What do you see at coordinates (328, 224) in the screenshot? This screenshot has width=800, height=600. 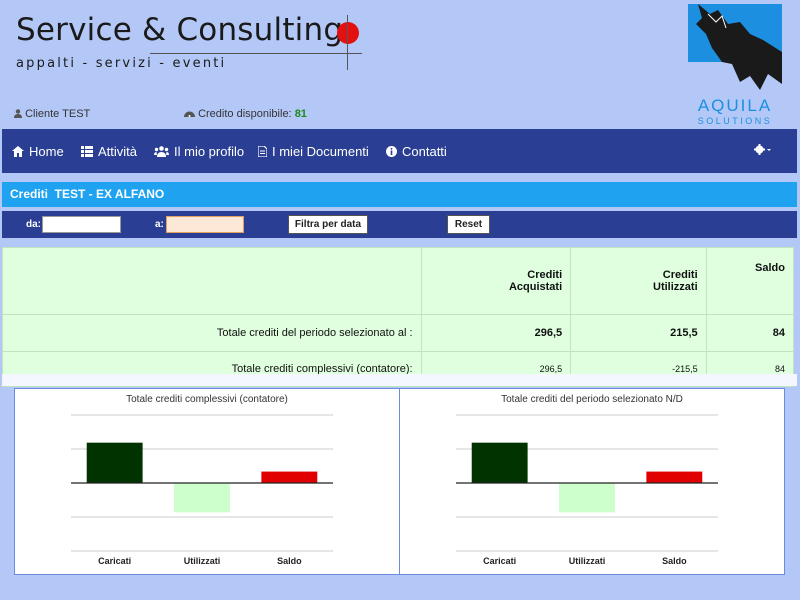 I see `filter-button: Filtra per data` at bounding box center [328, 224].